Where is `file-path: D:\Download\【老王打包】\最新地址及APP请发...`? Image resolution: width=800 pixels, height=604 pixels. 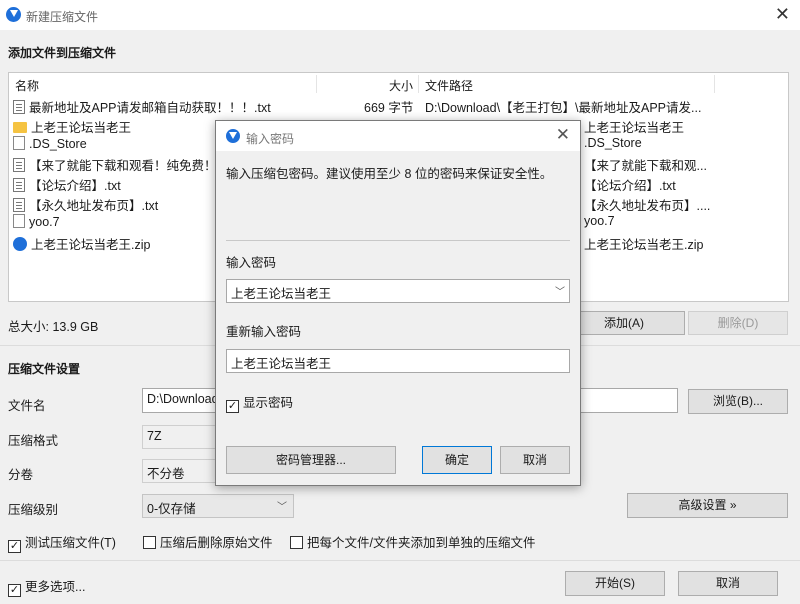
file-path: D:\Download\【老王打包】\最新地址及APP请发... is located at coordinates (563, 108).